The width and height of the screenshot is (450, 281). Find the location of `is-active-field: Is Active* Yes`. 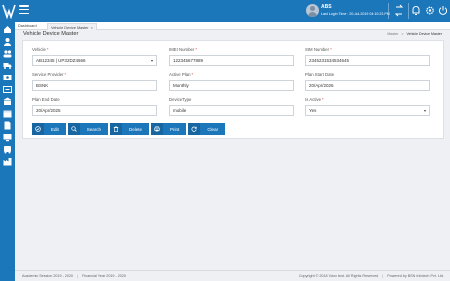

is-active-field: Is Active* Yes is located at coordinates (367, 106).